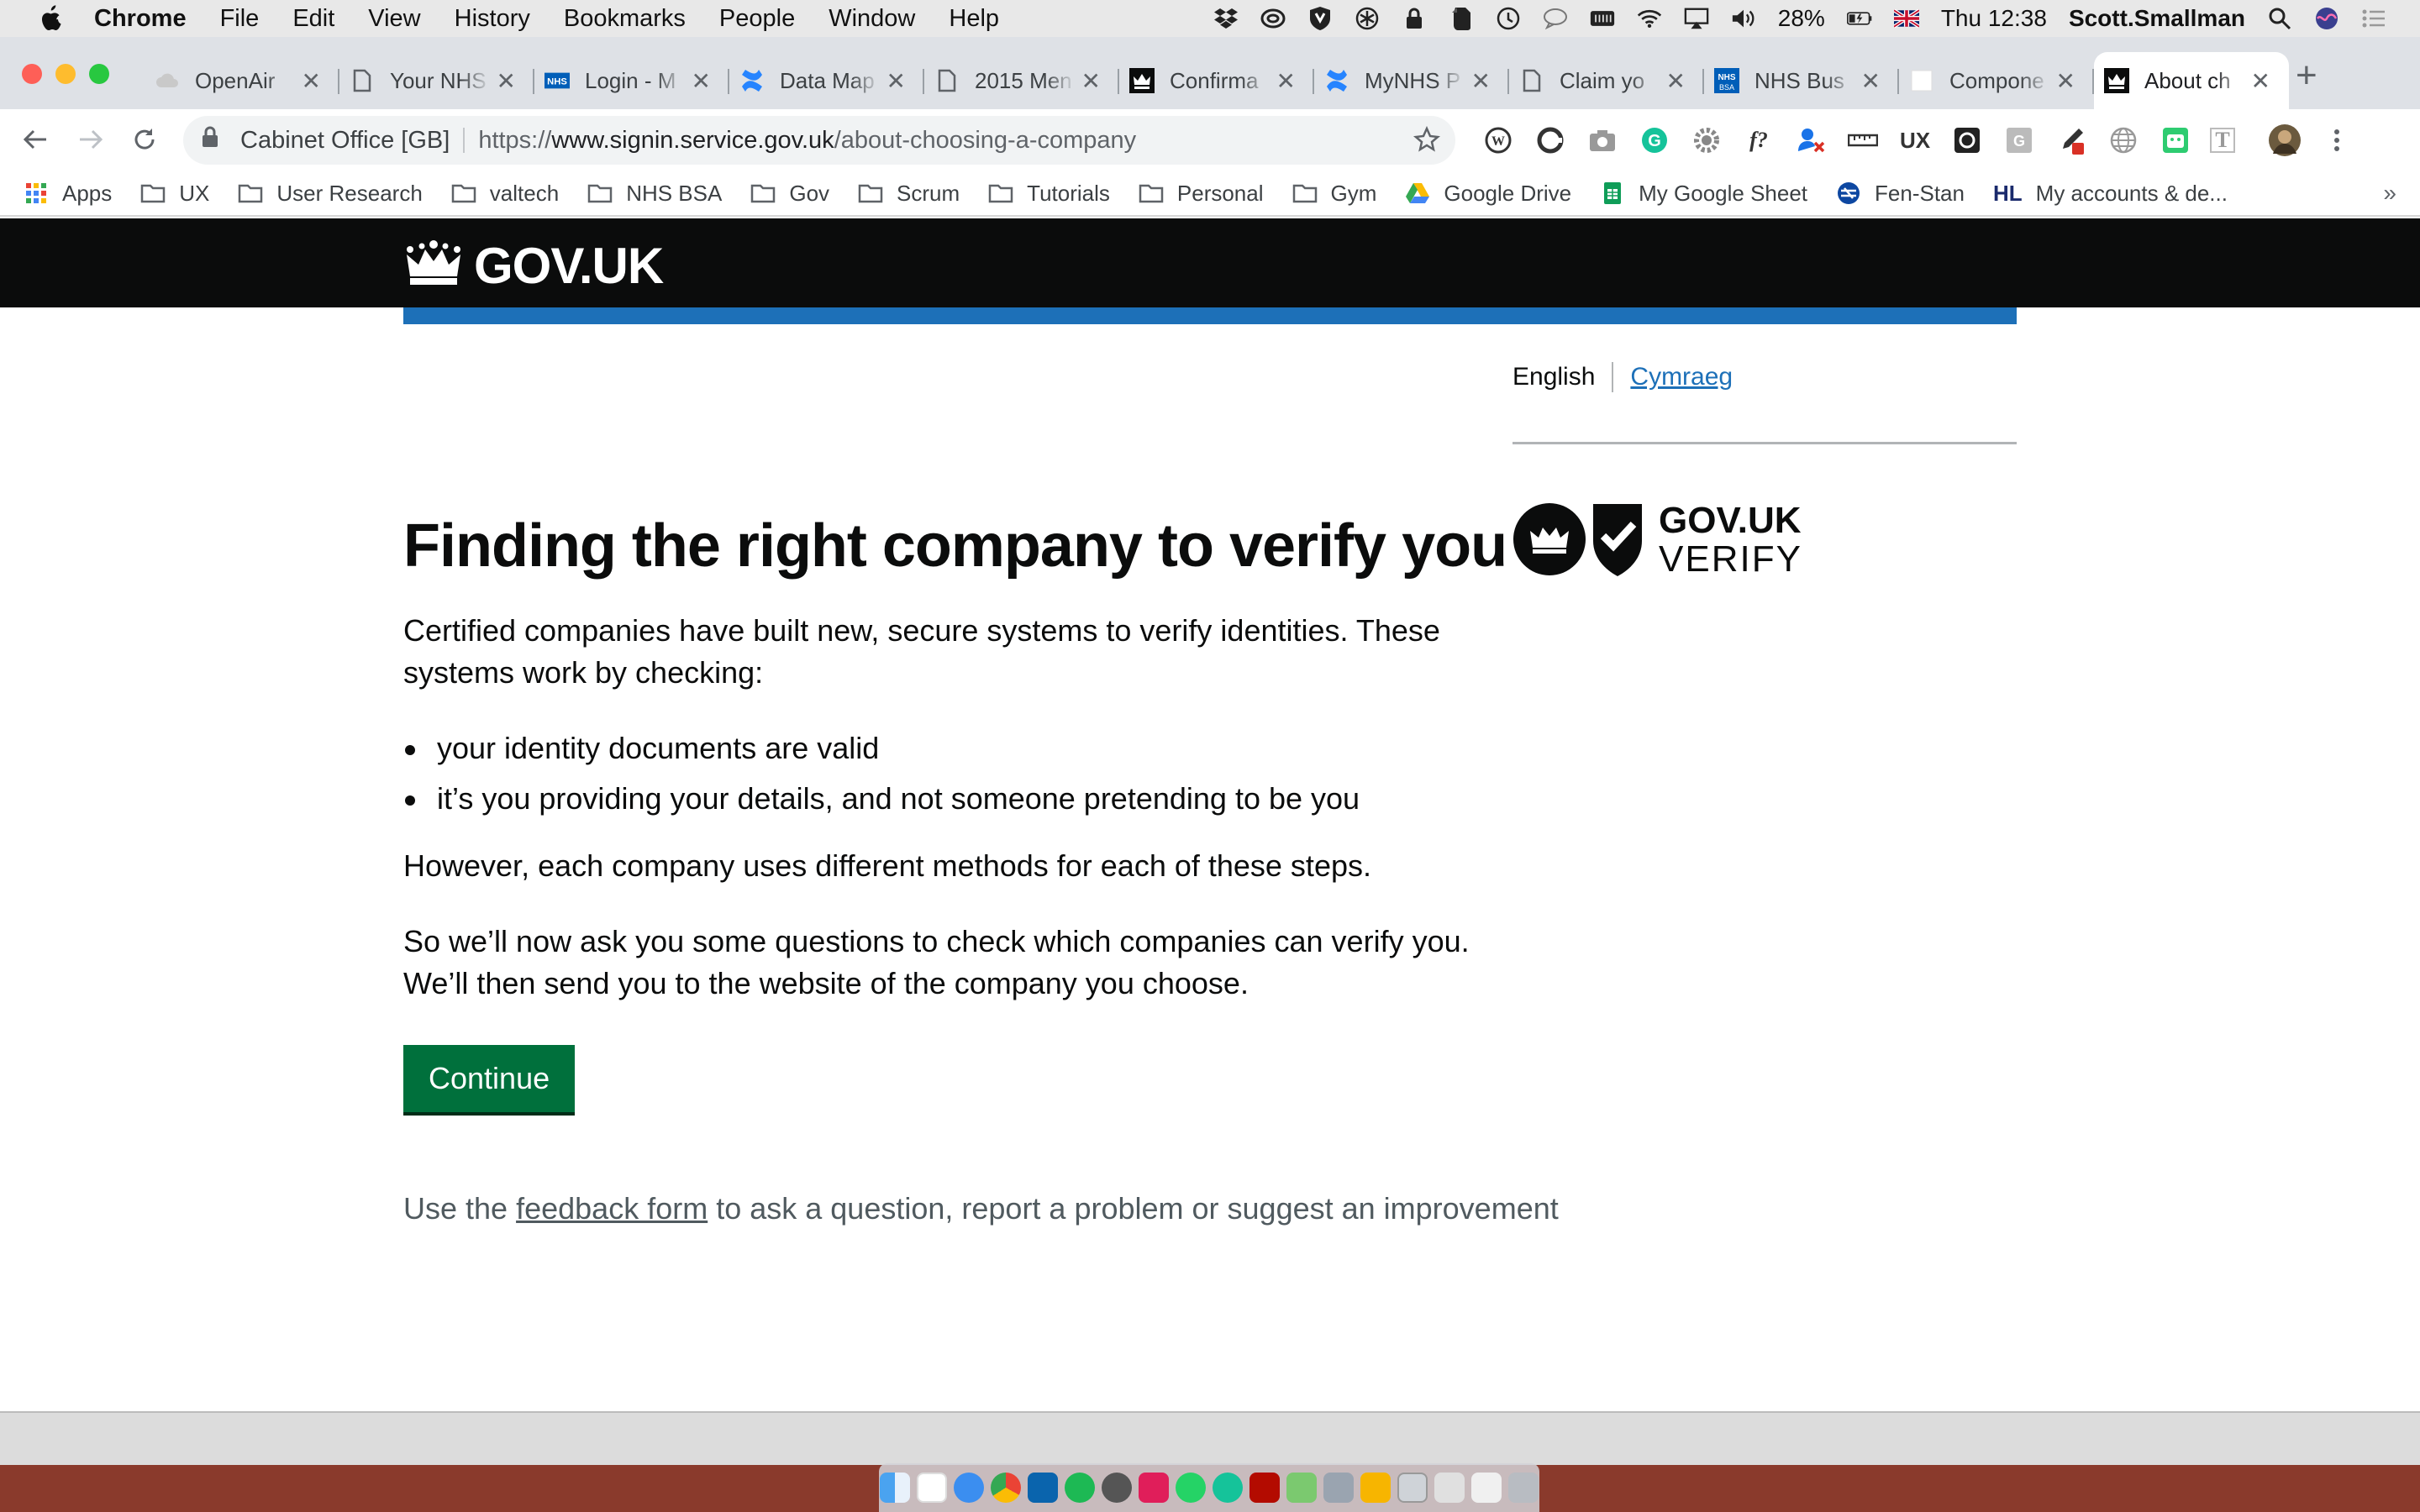 The image size is (2420, 1512). I want to click on tab-nhs-bus: NHS BSA NHS Bus ✕, so click(1801, 80).